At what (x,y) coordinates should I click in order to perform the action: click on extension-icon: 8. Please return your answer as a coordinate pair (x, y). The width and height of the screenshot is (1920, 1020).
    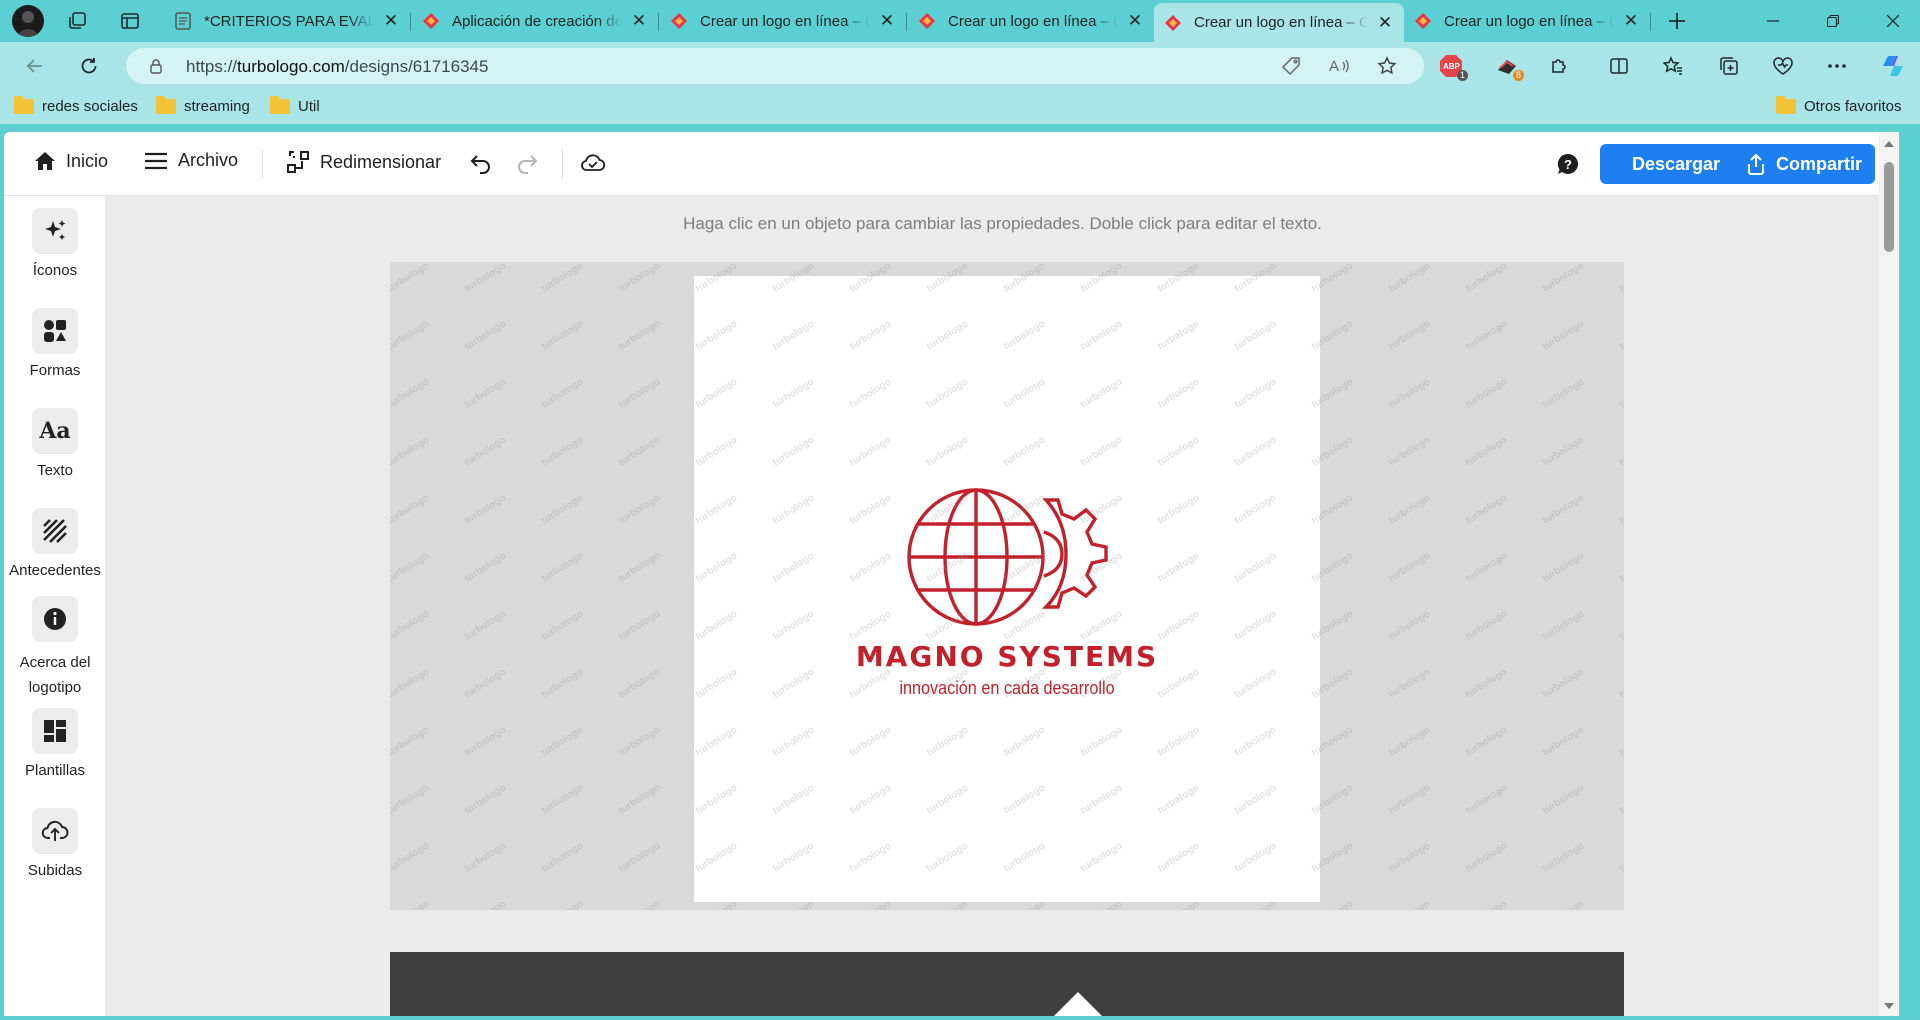
    Looking at the image, I should click on (1508, 66).